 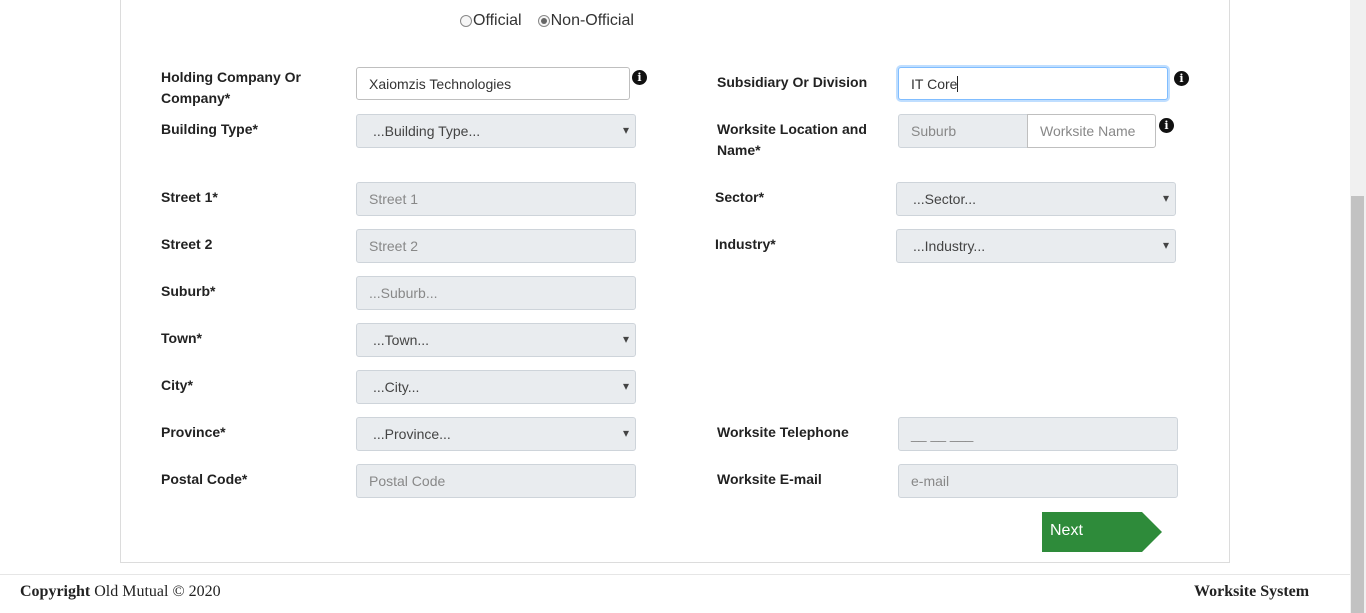 I want to click on copyright-text: Old Mutual © 2020, so click(x=155, y=591).